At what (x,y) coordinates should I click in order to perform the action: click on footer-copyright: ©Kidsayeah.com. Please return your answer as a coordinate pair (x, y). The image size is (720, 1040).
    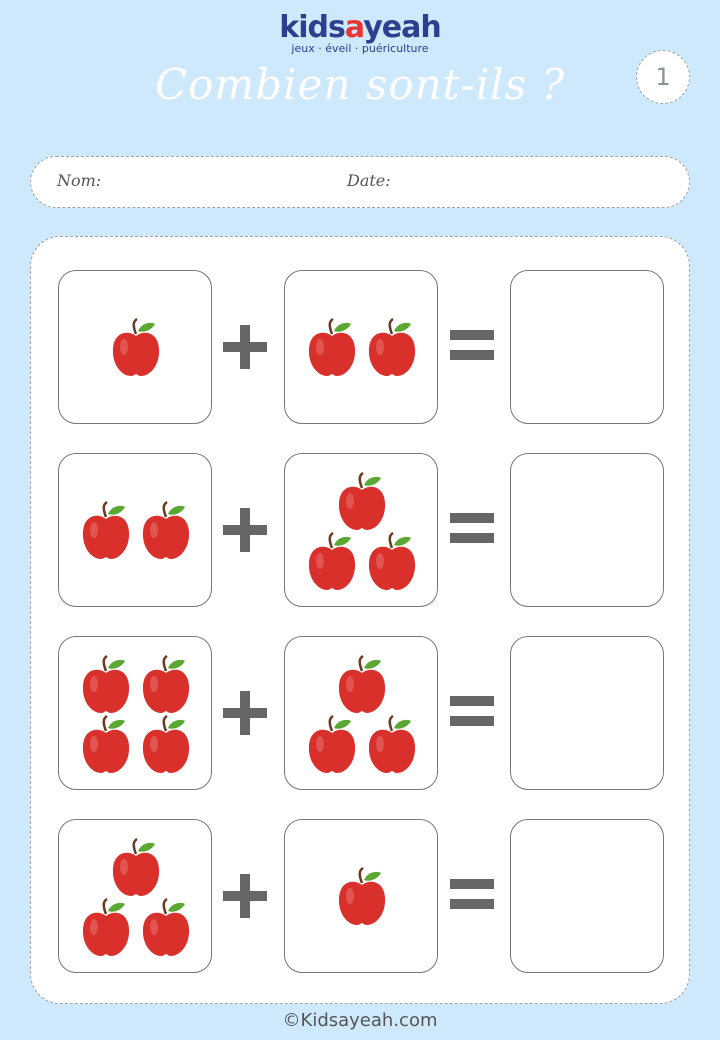
    Looking at the image, I should click on (360, 1020).